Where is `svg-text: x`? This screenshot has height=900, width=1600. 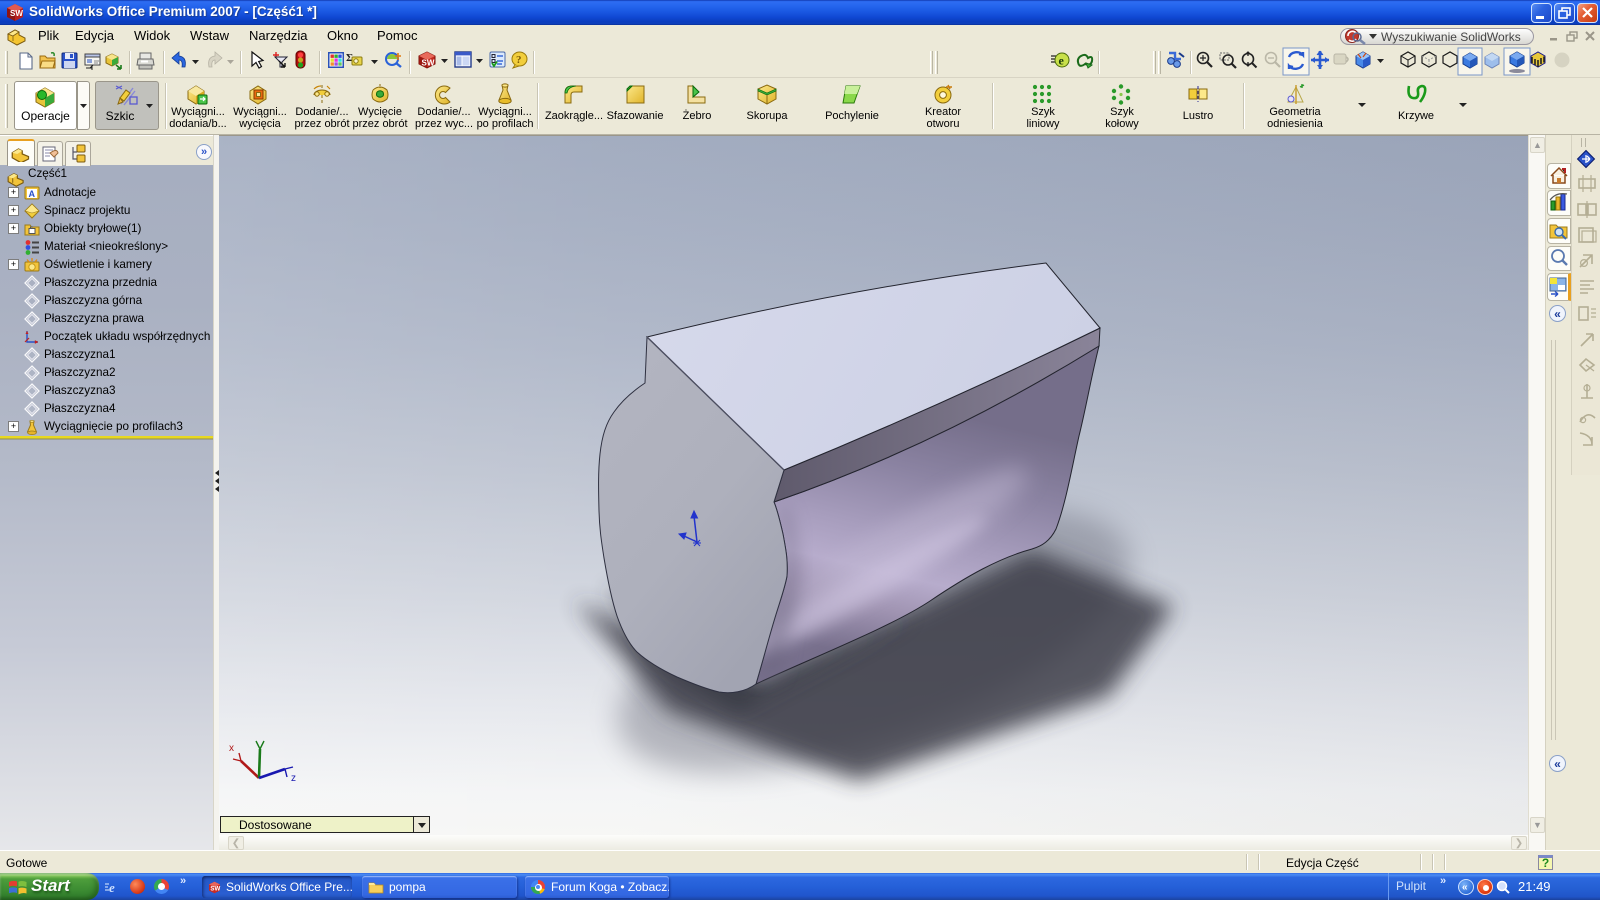
svg-text: x is located at coordinates (231, 748).